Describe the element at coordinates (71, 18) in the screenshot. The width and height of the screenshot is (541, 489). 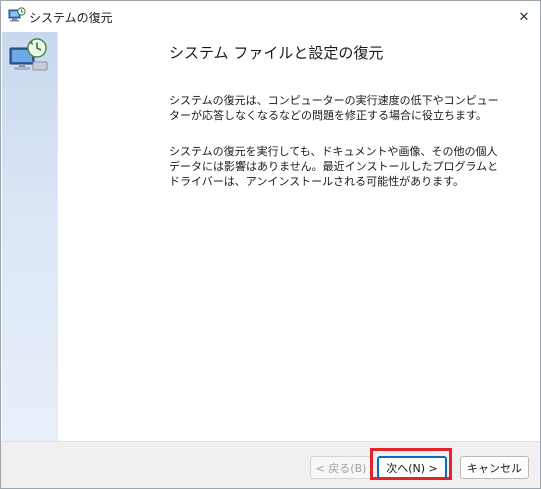
I see `window-title: システムの復元` at that location.